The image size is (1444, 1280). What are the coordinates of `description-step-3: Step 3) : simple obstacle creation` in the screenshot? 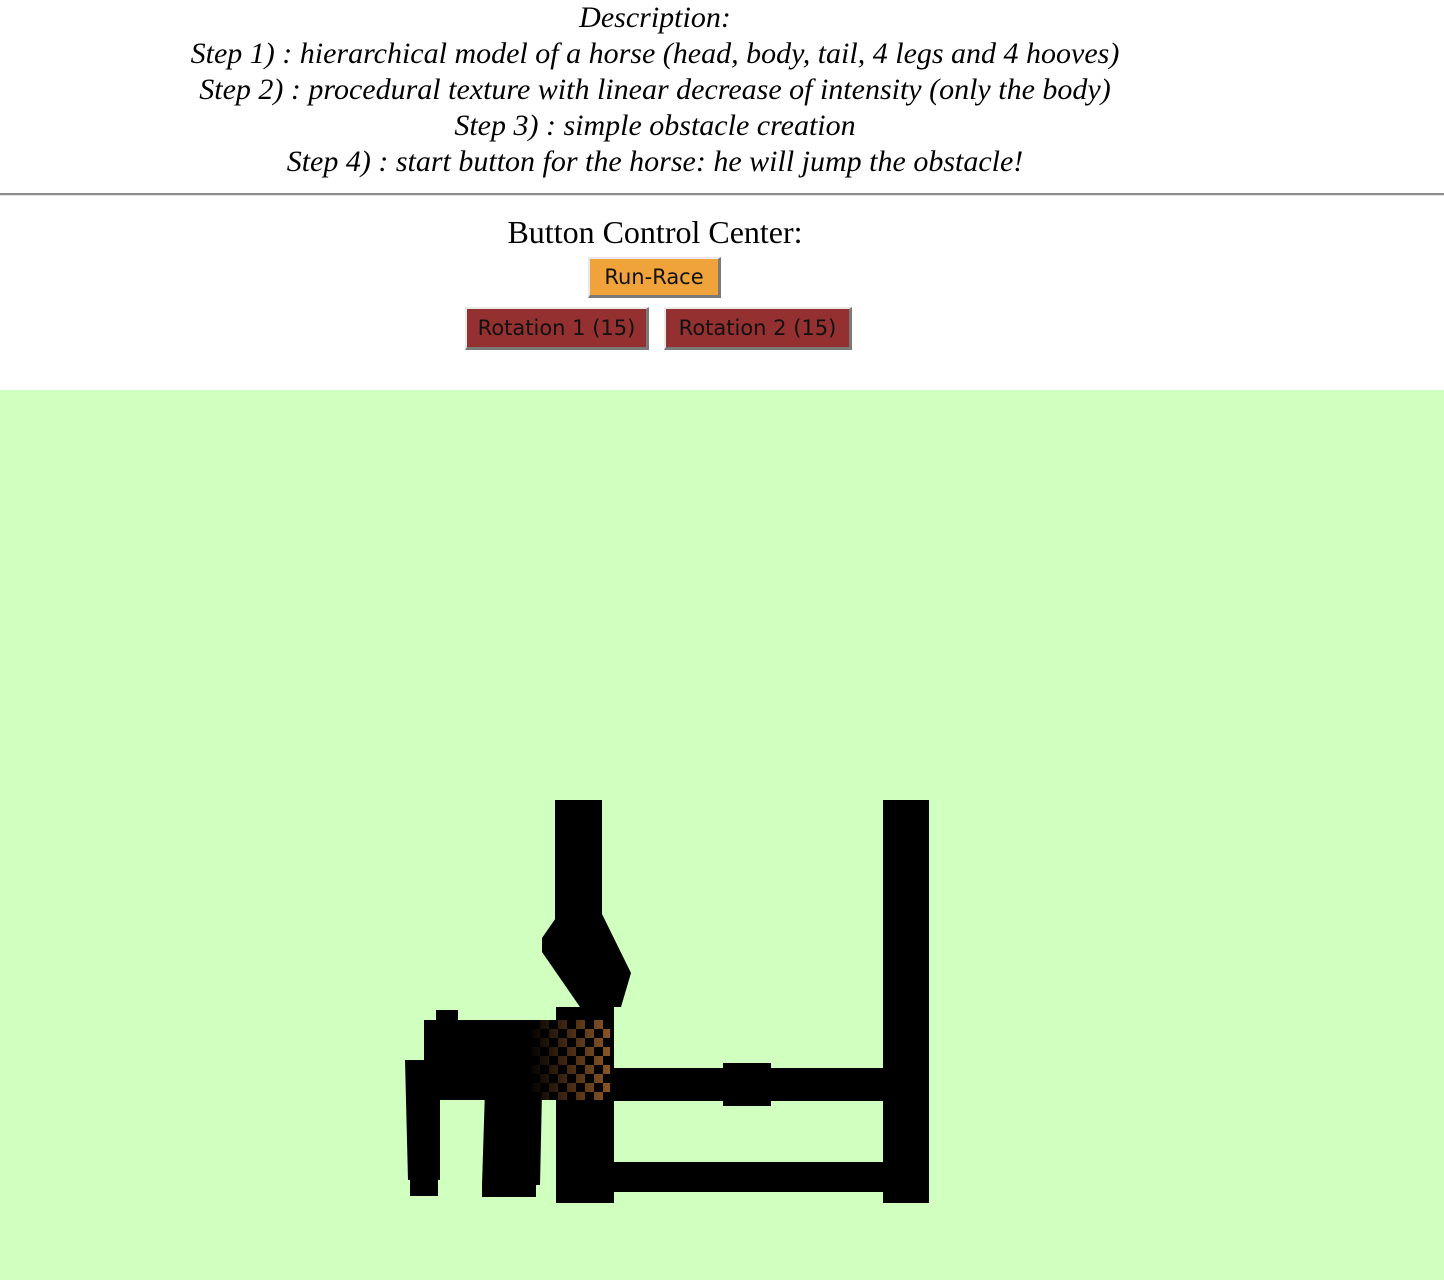 It's located at (655, 125).